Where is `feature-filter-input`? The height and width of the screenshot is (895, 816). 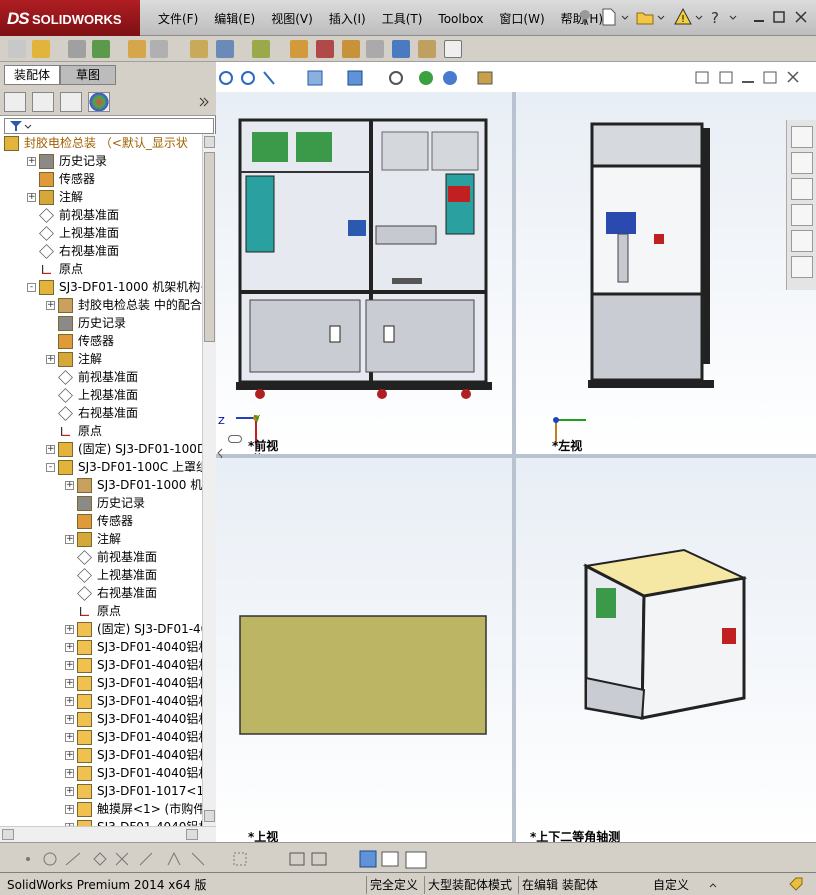 feature-filter-input is located at coordinates (109, 126).